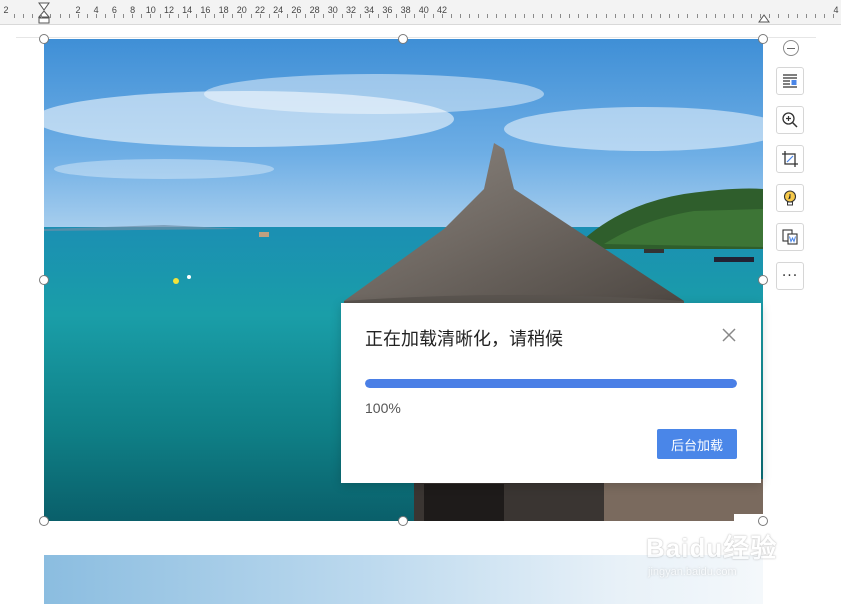 The image size is (841, 604). I want to click on watermark-url: jingyan.baidu.com, so click(692, 572).